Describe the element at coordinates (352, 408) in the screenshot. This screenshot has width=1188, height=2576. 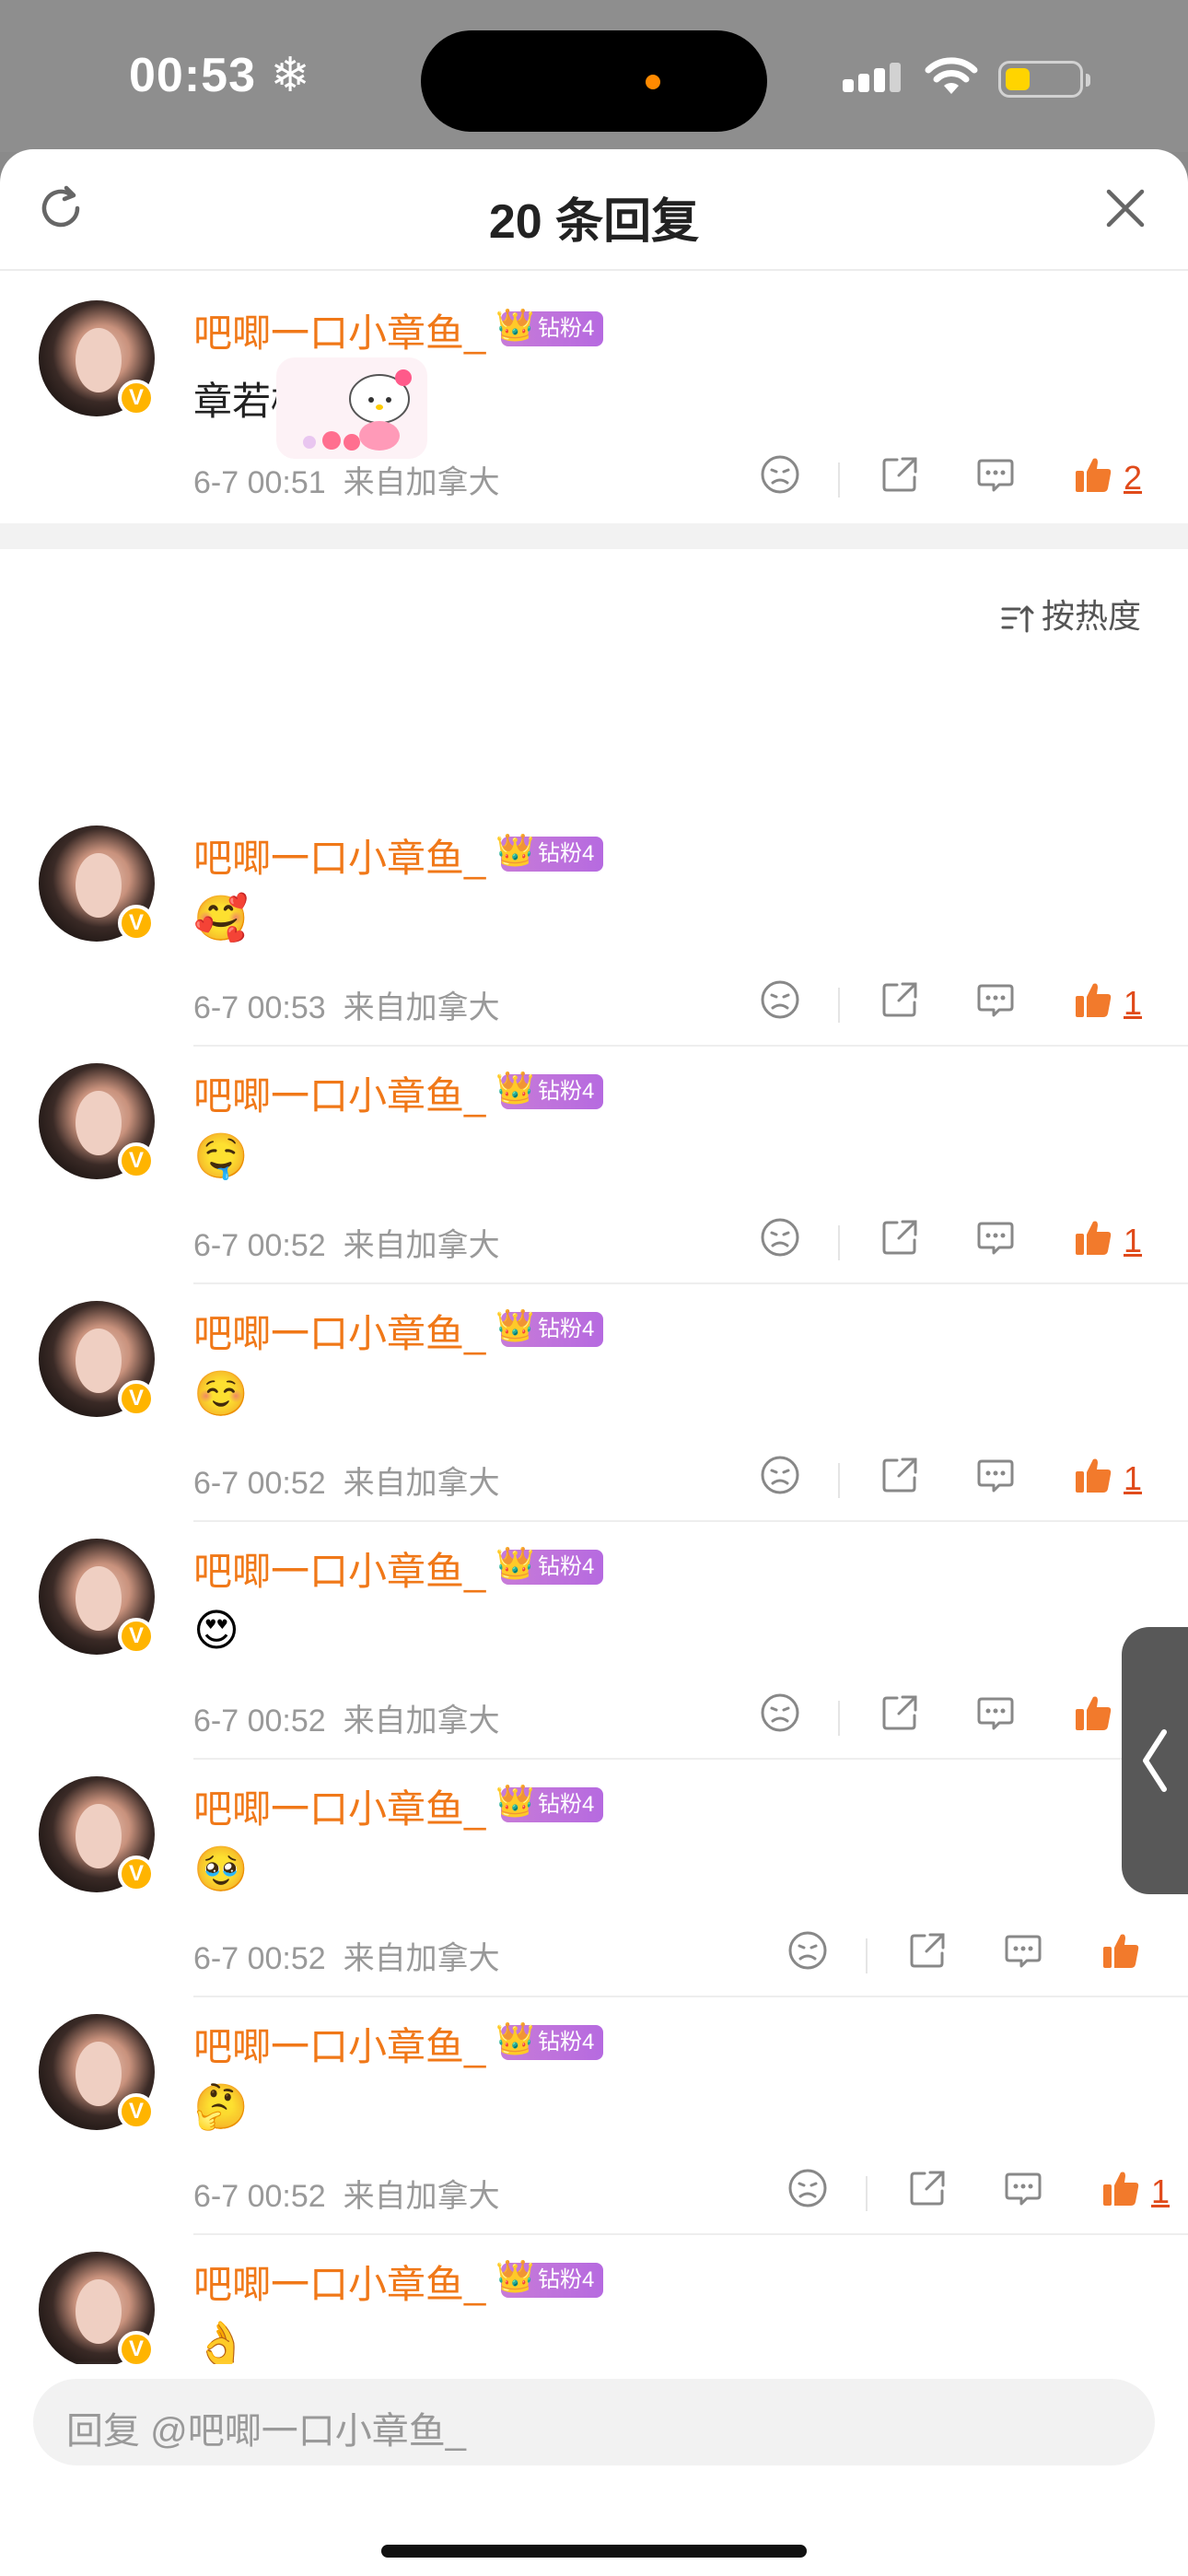
I see `hello-kitty-sticker` at that location.